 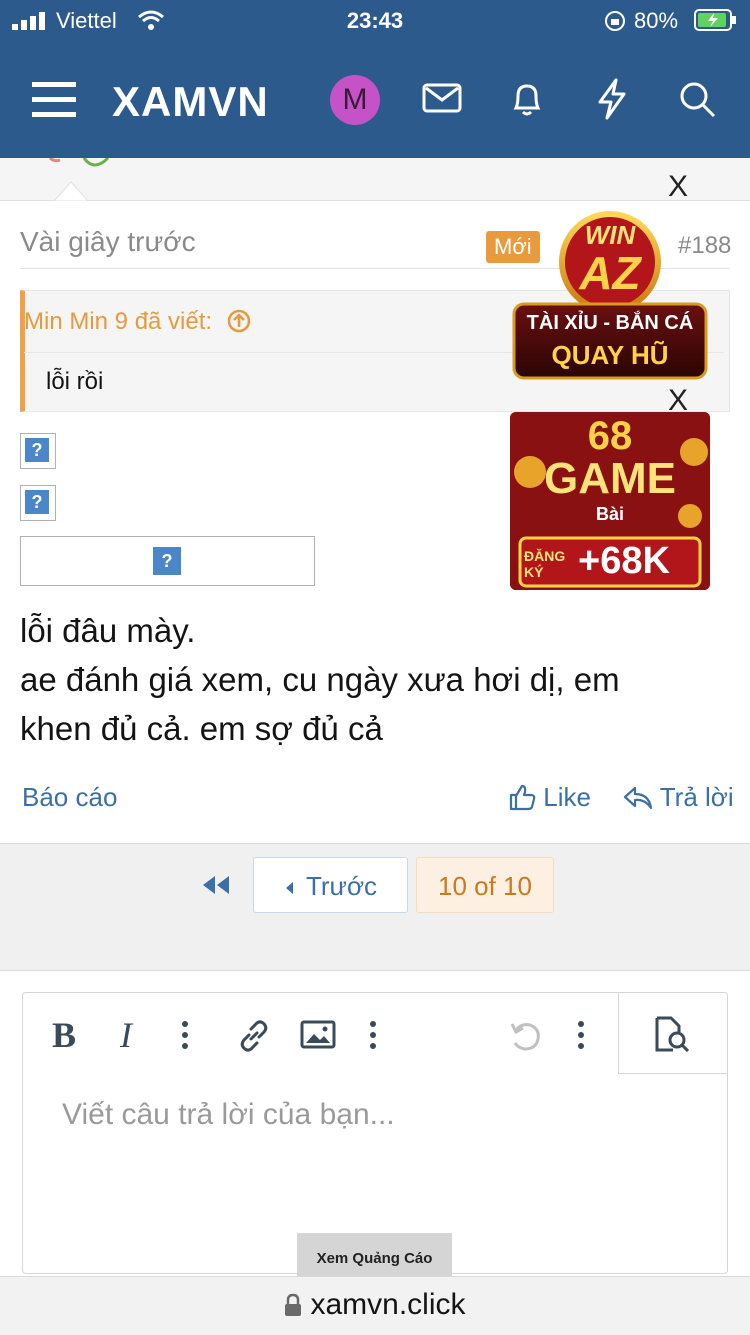 What do you see at coordinates (612, 99) in the screenshot?
I see `lightning-icon` at bounding box center [612, 99].